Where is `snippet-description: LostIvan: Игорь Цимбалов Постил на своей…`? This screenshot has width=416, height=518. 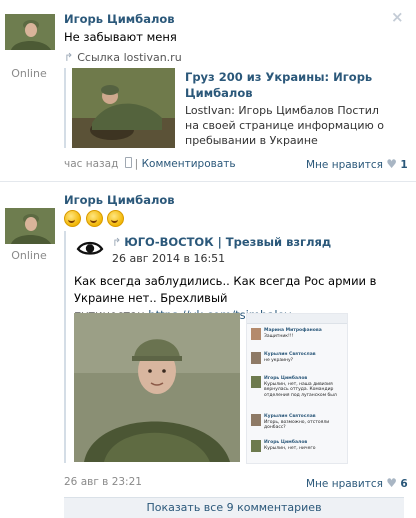 snippet-description: LostIvan: Игорь Цимбалов Постил на своей… is located at coordinates (284, 125).